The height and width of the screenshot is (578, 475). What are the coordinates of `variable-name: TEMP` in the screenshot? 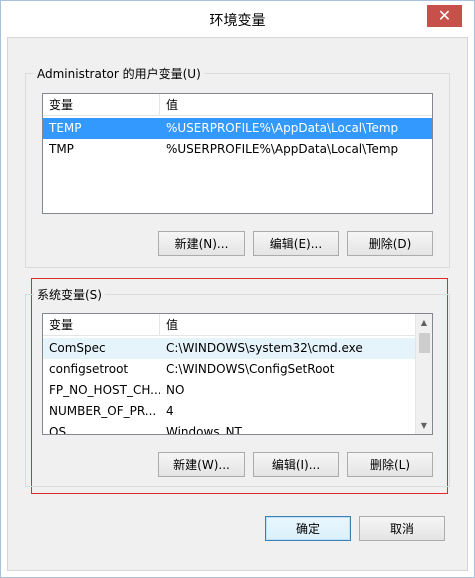 It's located at (65, 128).